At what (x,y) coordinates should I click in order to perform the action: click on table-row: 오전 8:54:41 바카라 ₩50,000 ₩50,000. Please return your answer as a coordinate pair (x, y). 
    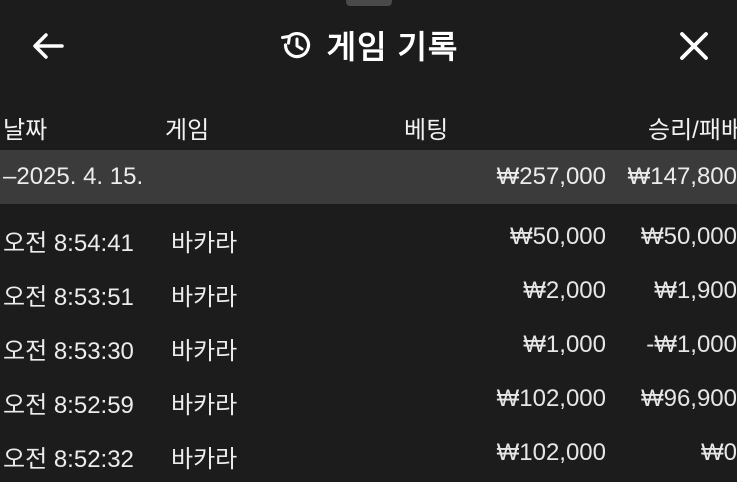
    Looking at the image, I should click on (368, 237).